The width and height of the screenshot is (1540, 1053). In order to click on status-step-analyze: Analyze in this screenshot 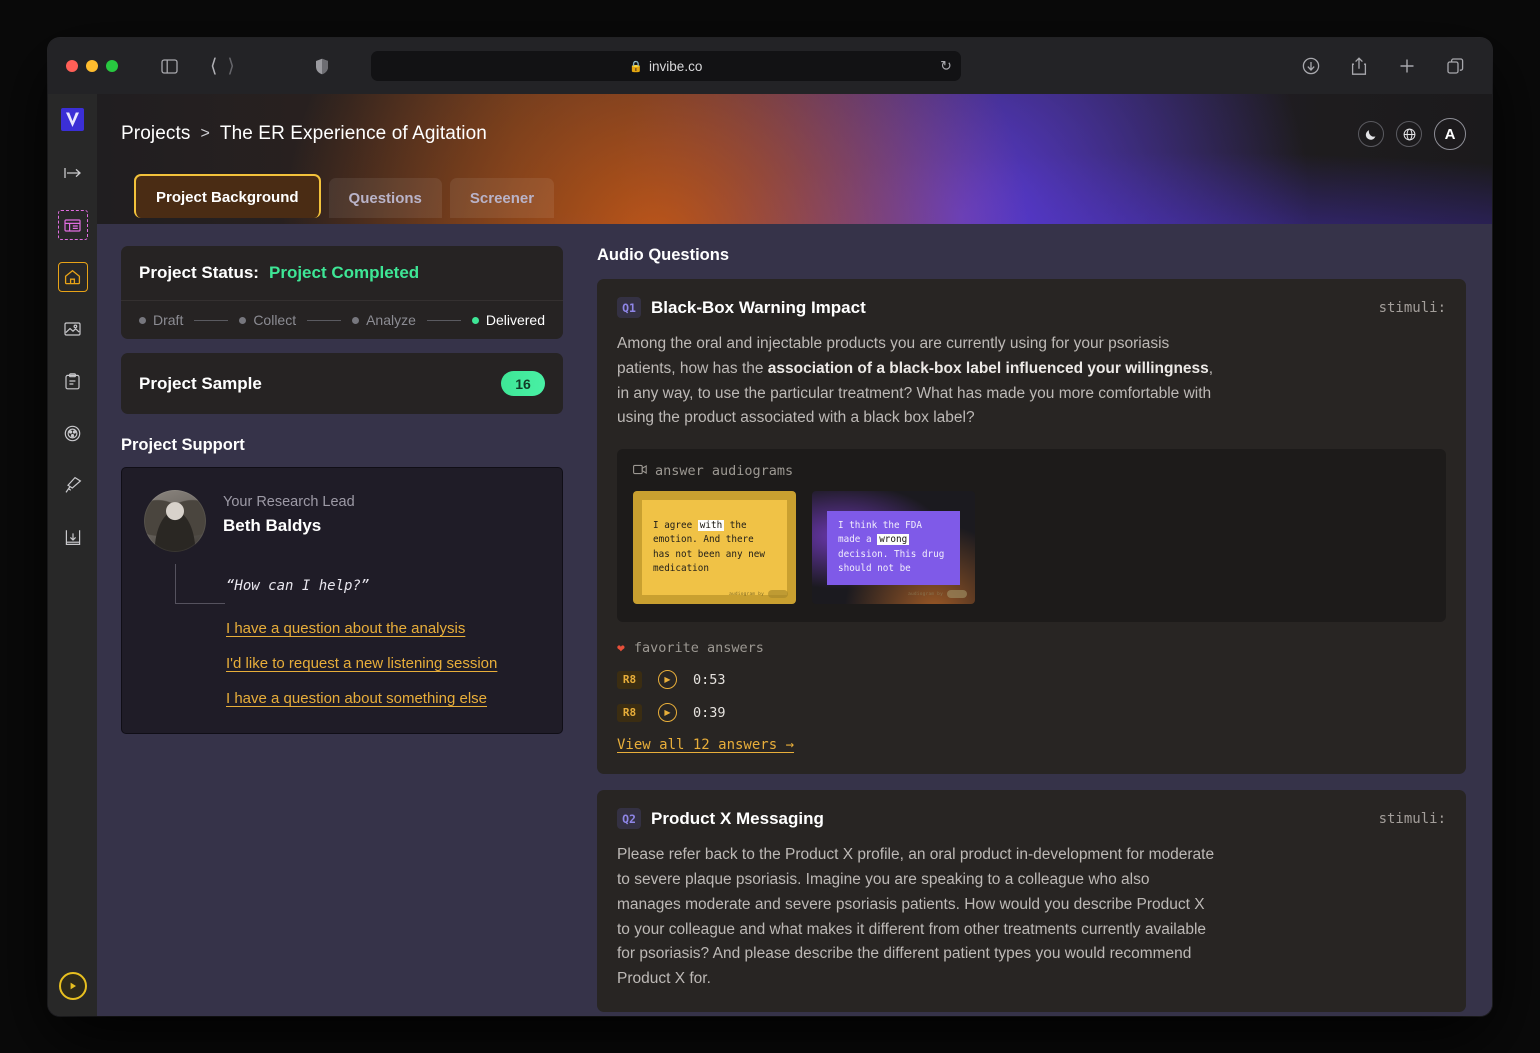, I will do `click(384, 320)`.